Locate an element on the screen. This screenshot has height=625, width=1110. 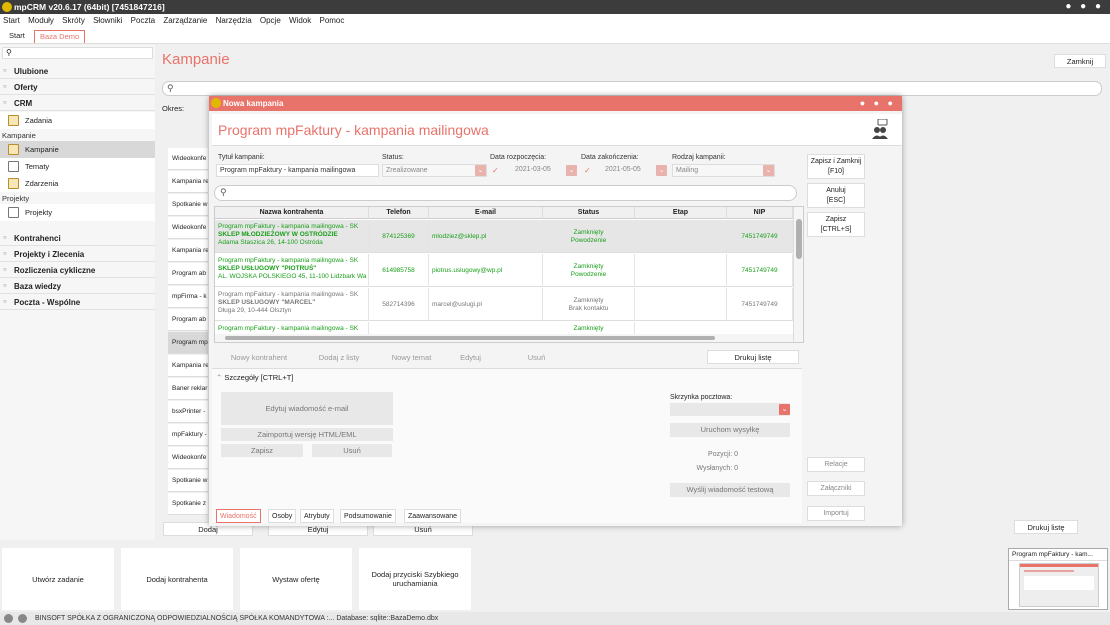
new-contractor-button: Nowy kontrahent is located at coordinates (259, 358).